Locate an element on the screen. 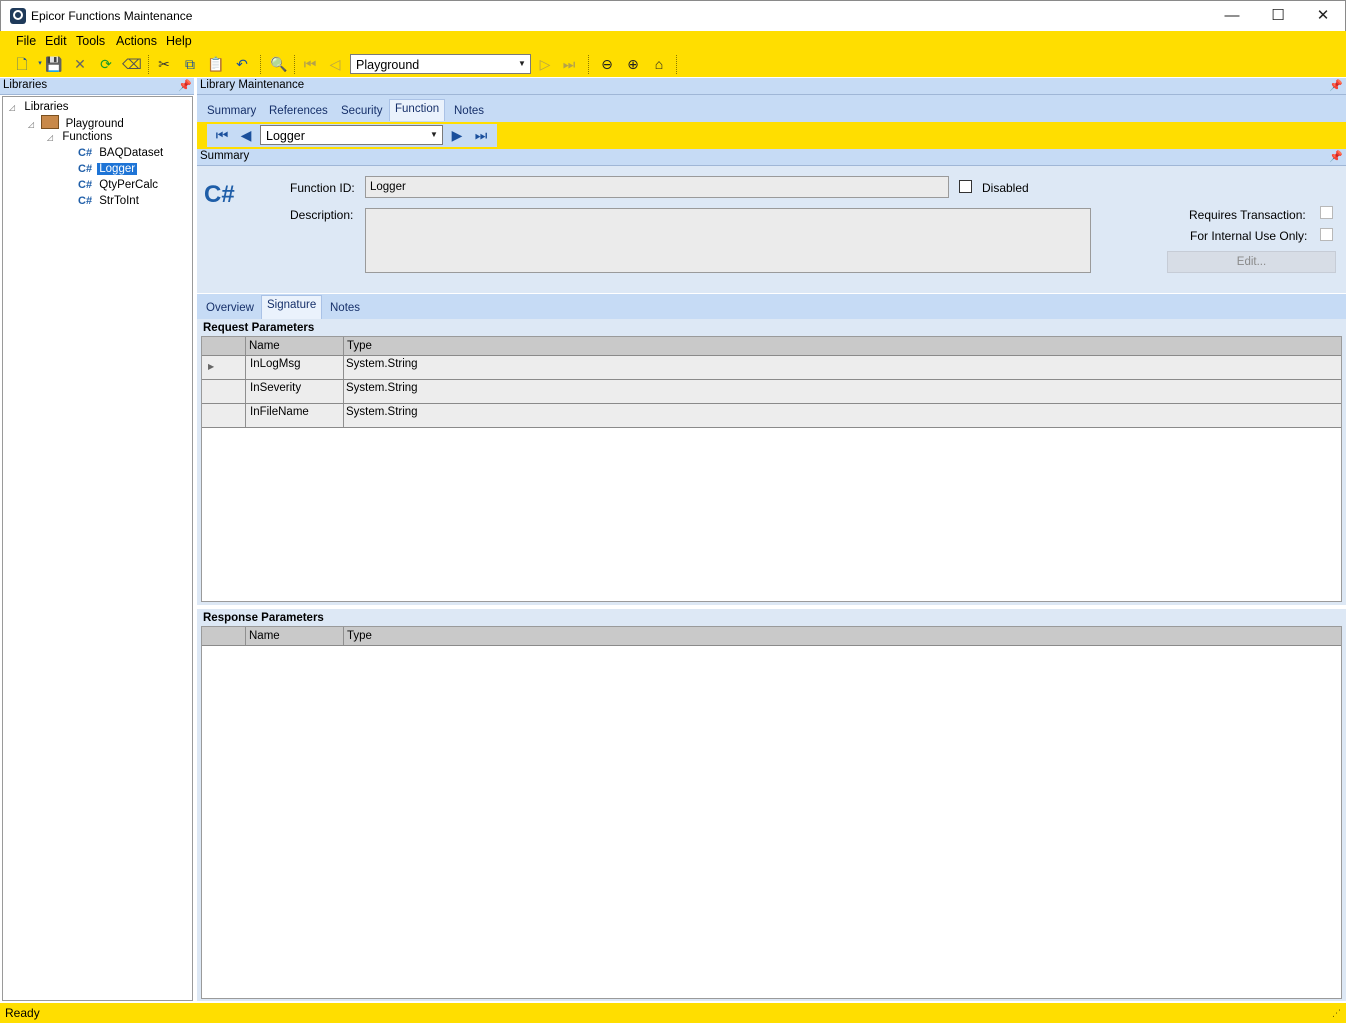  tab-security: Security is located at coordinates (362, 111).